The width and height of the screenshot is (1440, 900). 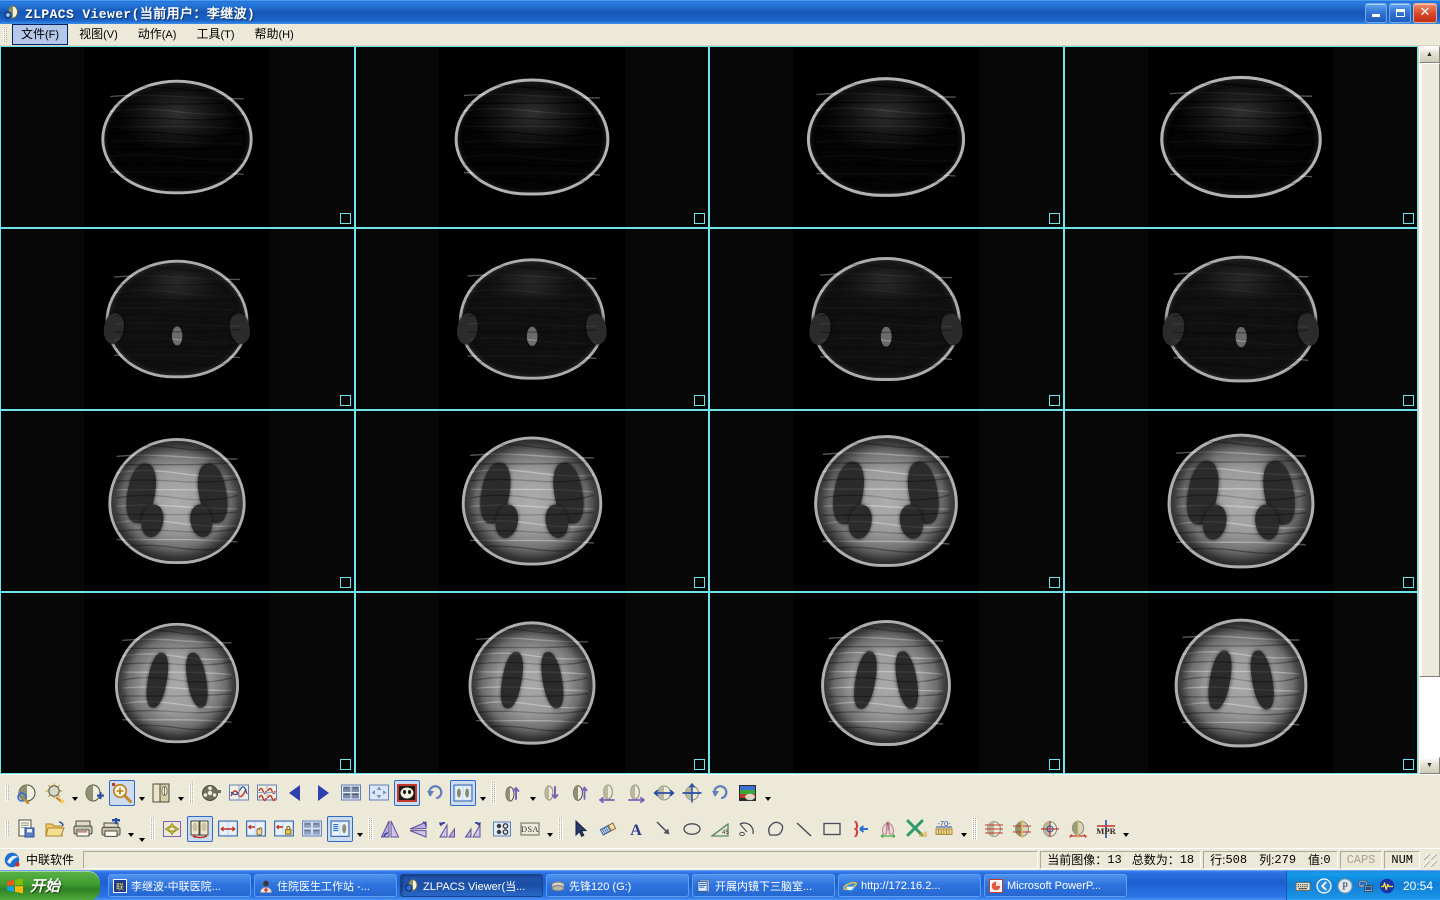 I want to click on monitor-wave-icon, so click(x=1387, y=886).